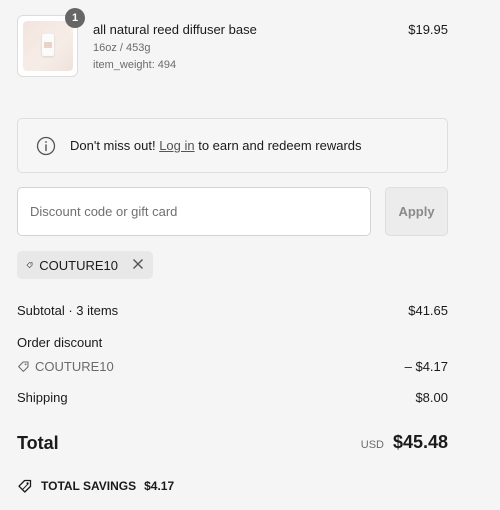 Image resolution: width=500 pixels, height=510 pixels. What do you see at coordinates (176, 145) in the screenshot?
I see `login-link: Log in` at bounding box center [176, 145].